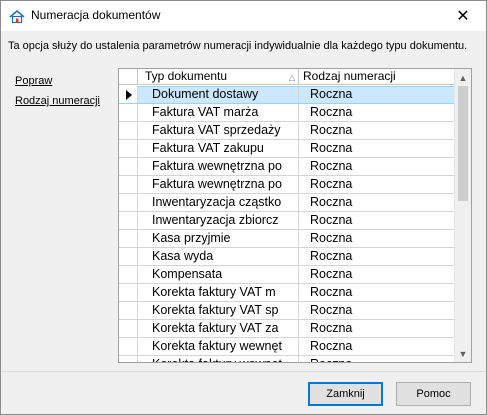 This screenshot has height=415, width=487. I want to click on column-header-rodzaj-numeracji: Rodzaj numeracji, so click(377, 77).